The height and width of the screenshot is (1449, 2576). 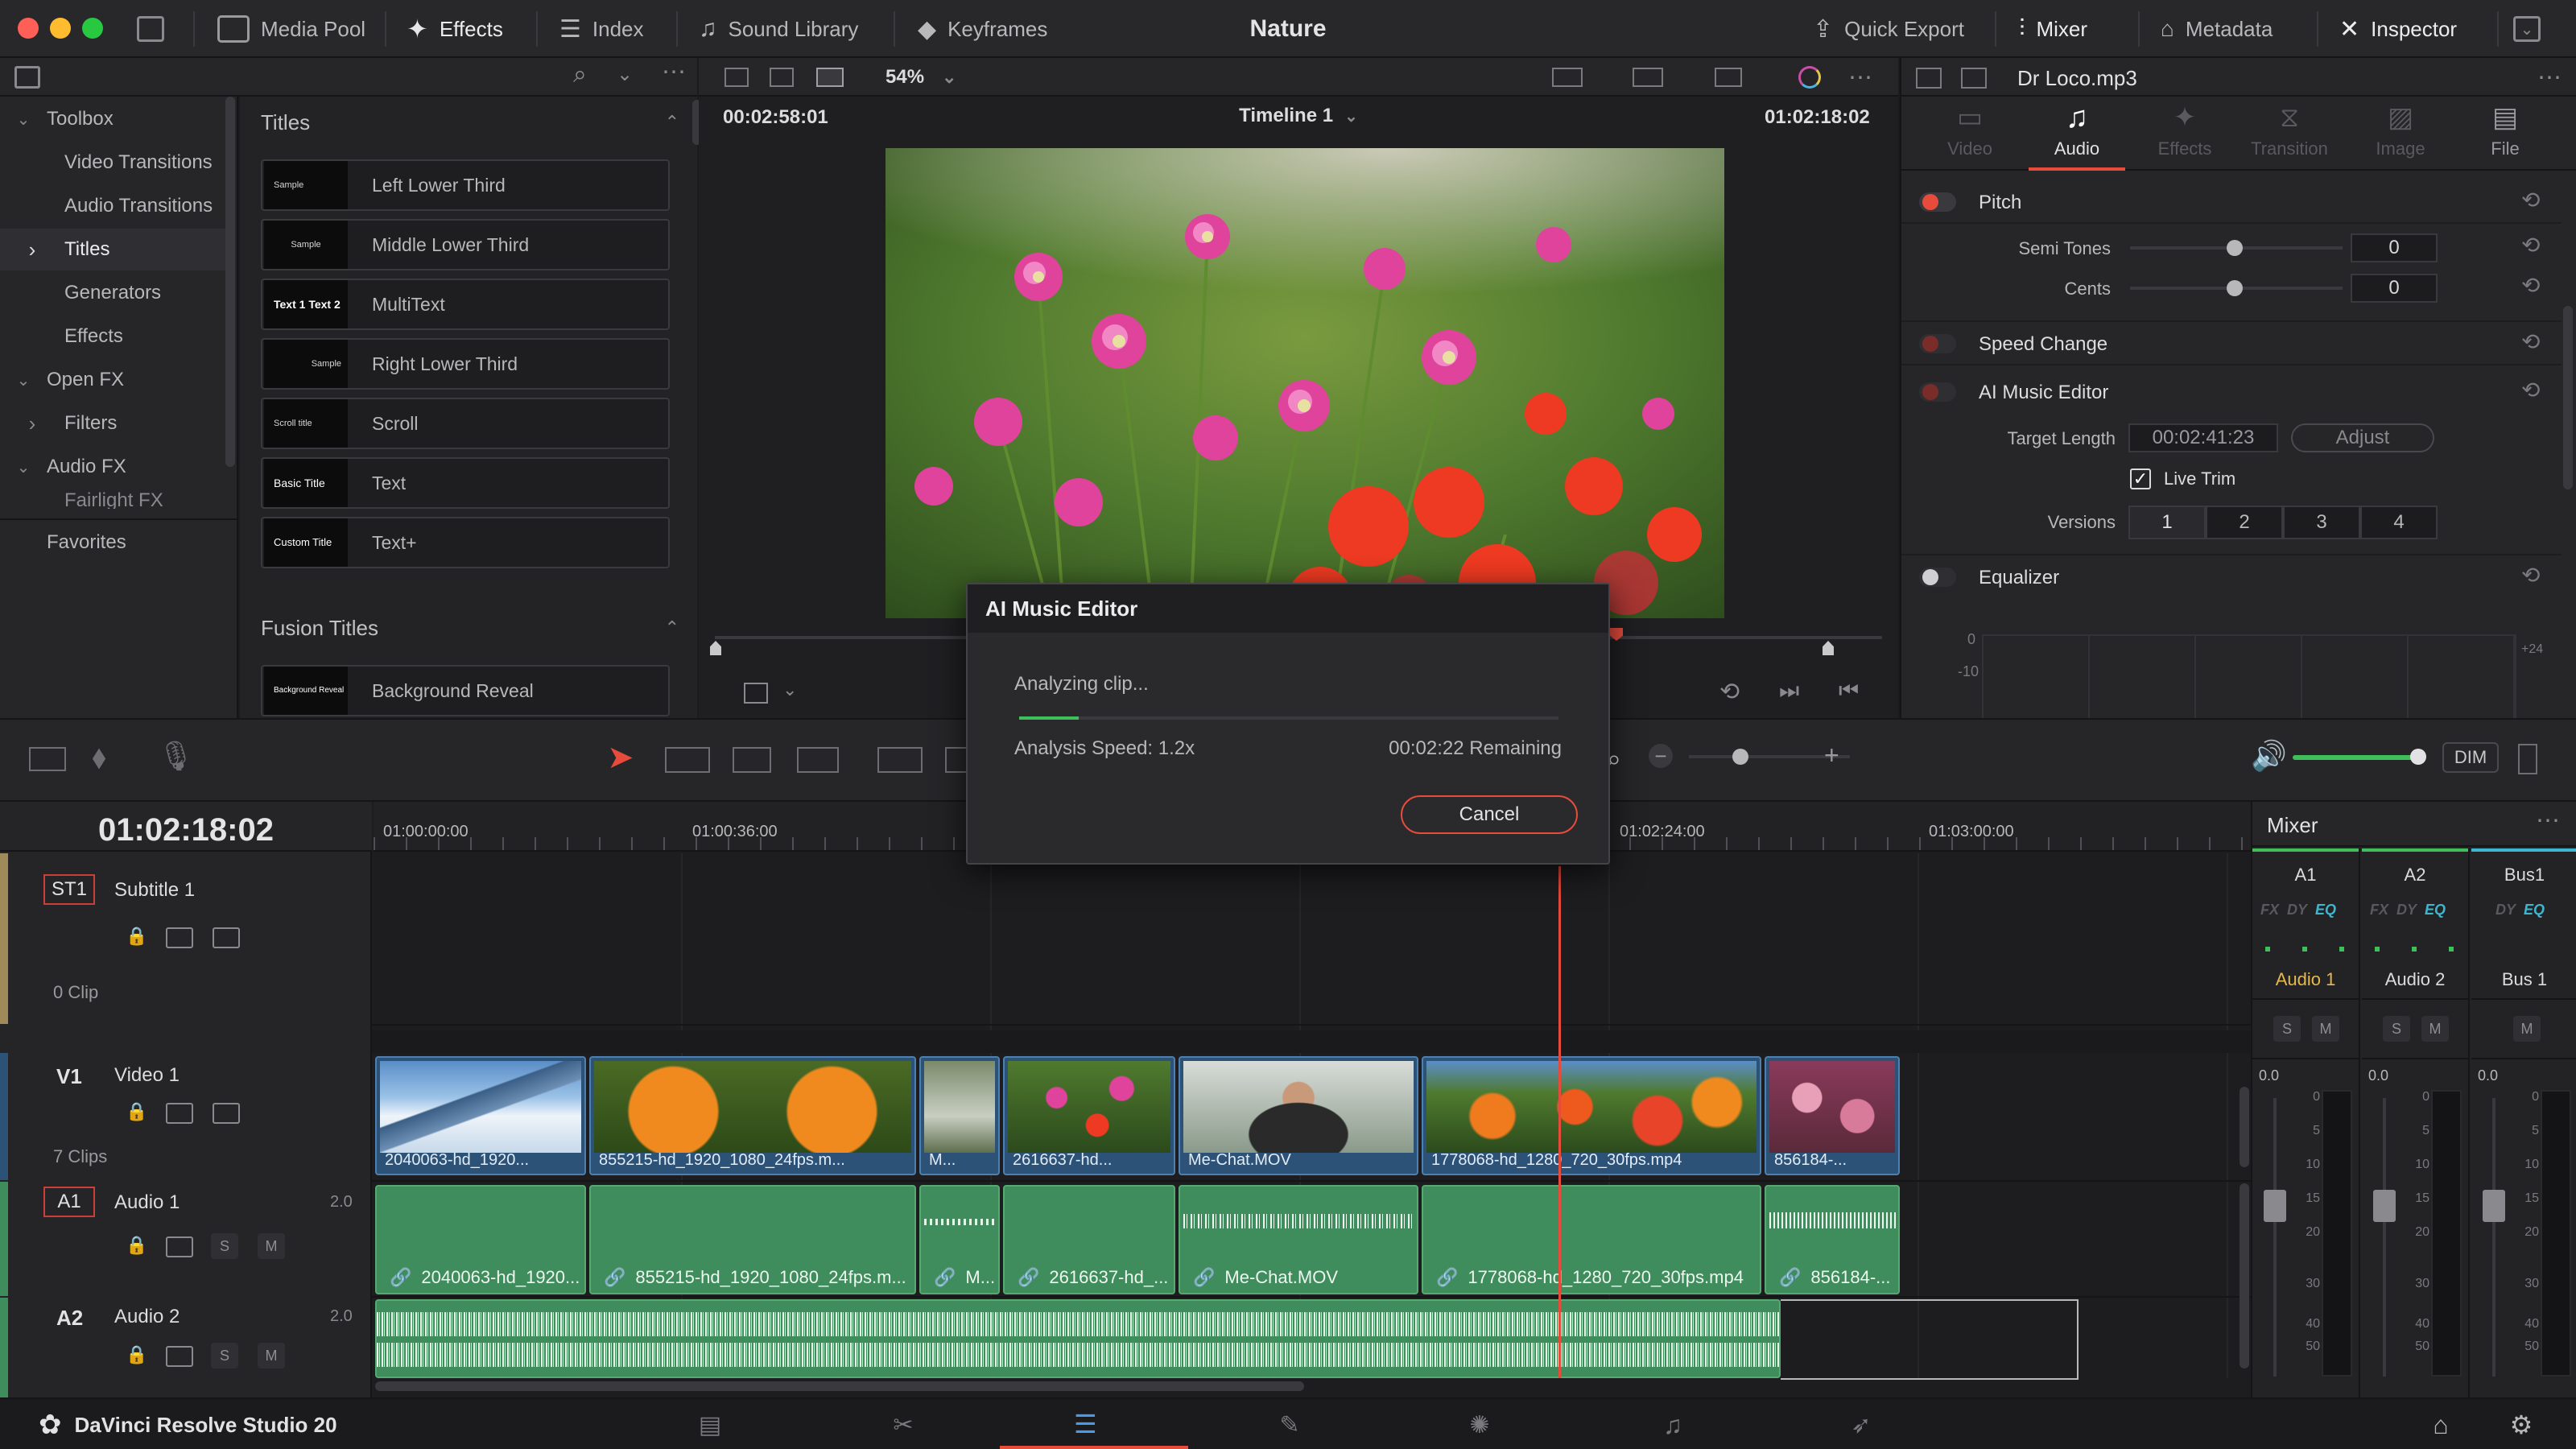 What do you see at coordinates (1974, 78) in the screenshot?
I see `split-icon` at bounding box center [1974, 78].